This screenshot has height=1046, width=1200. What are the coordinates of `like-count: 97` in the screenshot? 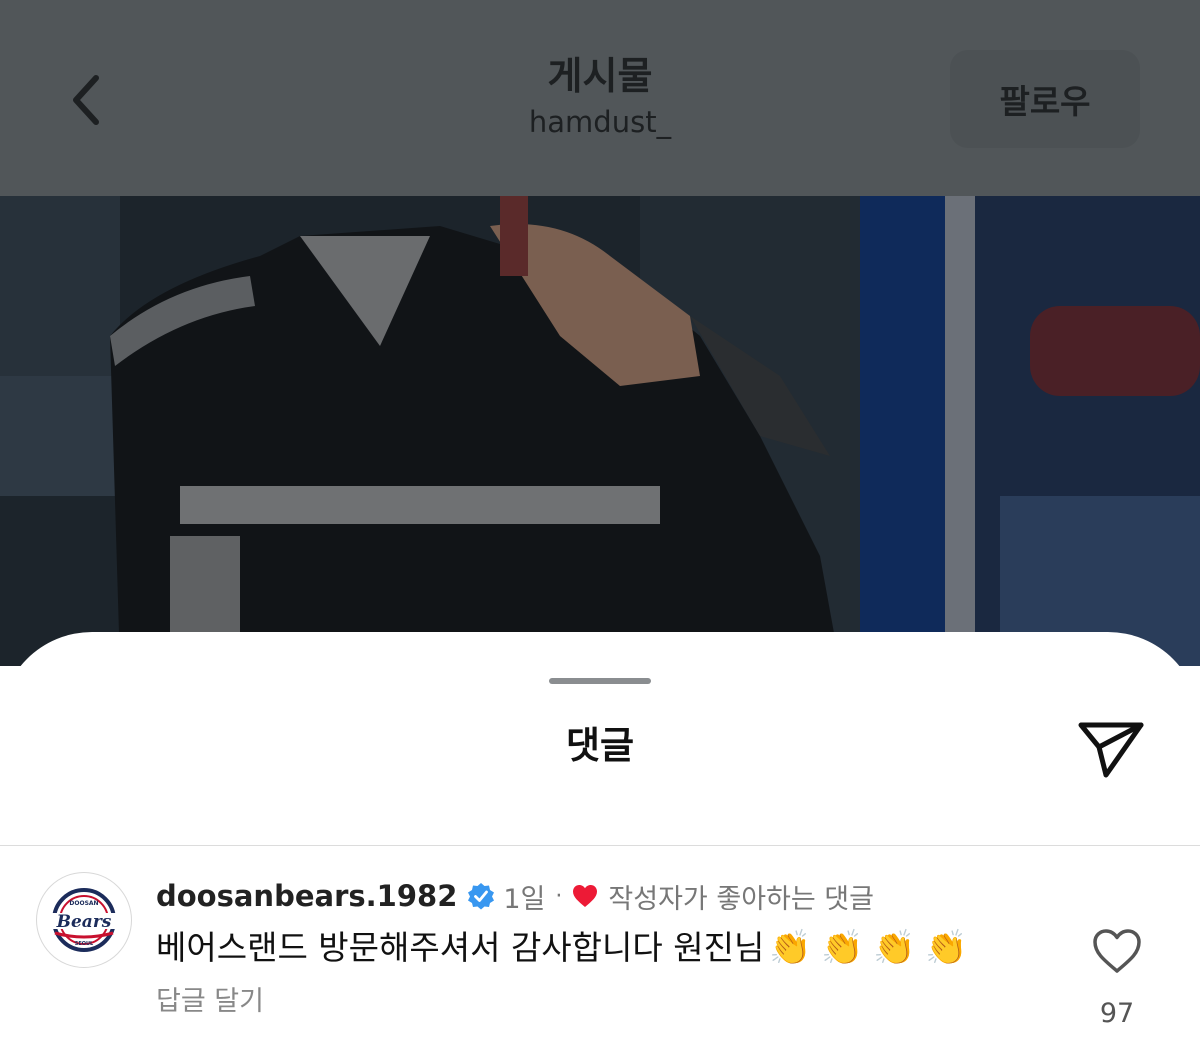 It's located at (1117, 1013).